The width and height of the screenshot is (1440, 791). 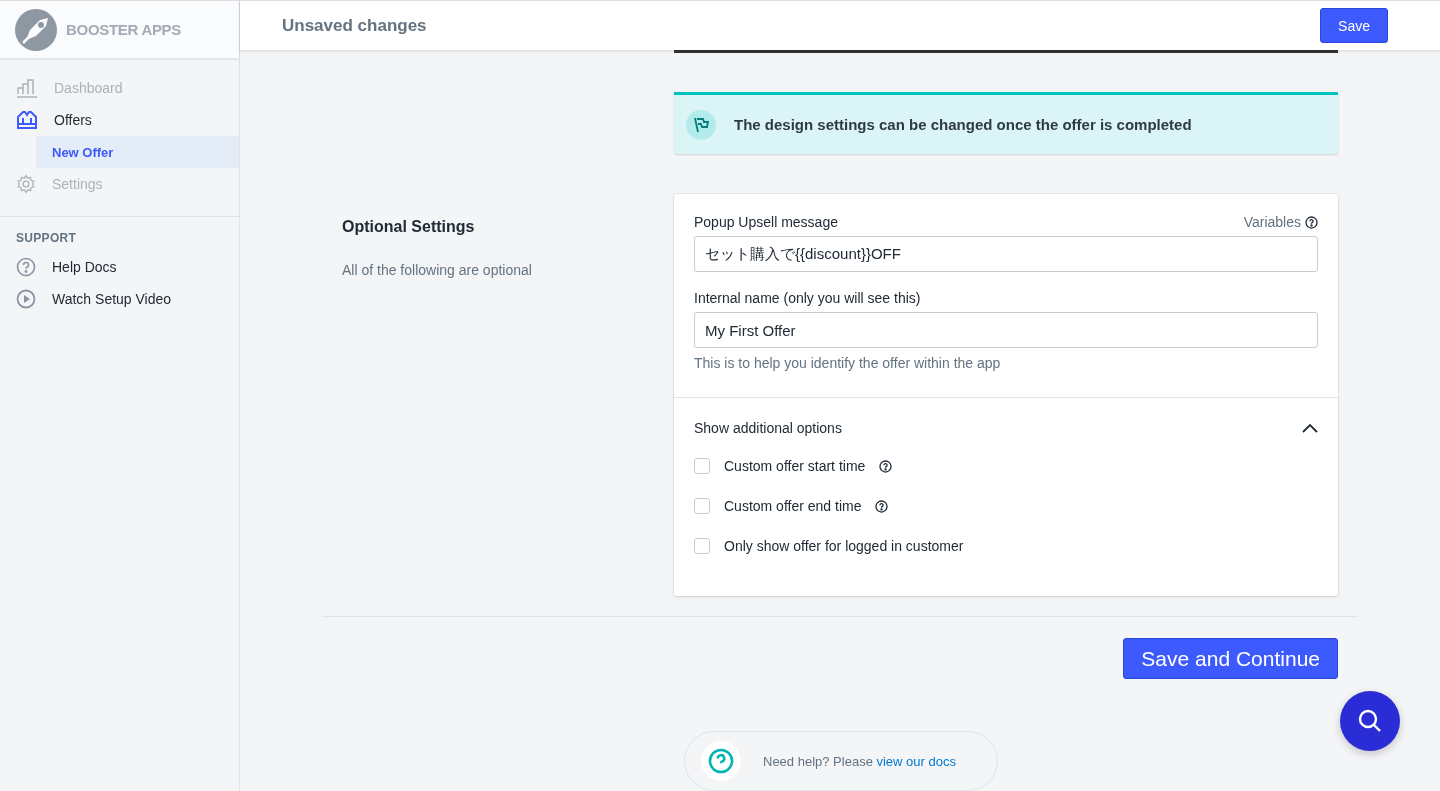 What do you see at coordinates (795, 466) in the screenshot?
I see `checkbox-label: Custom offer start time` at bounding box center [795, 466].